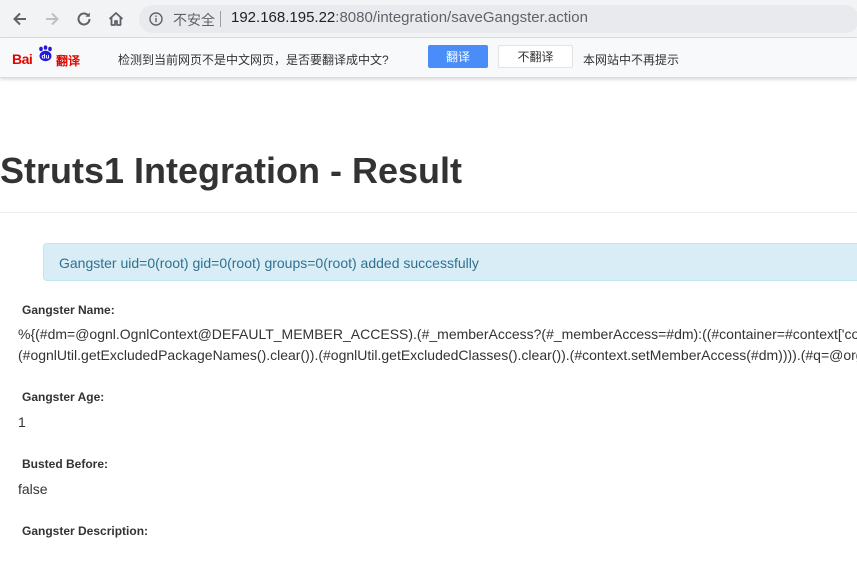 This screenshot has height=581, width=857. I want to click on reload-button, so click(84, 19).